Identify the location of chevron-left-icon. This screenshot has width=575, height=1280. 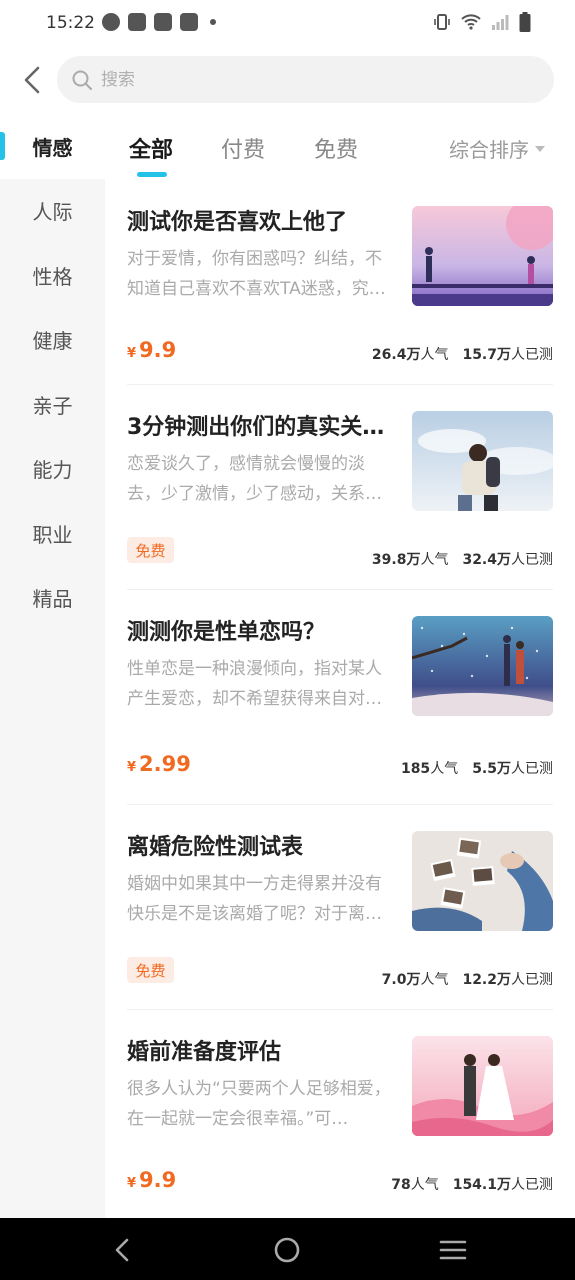
(32, 80).